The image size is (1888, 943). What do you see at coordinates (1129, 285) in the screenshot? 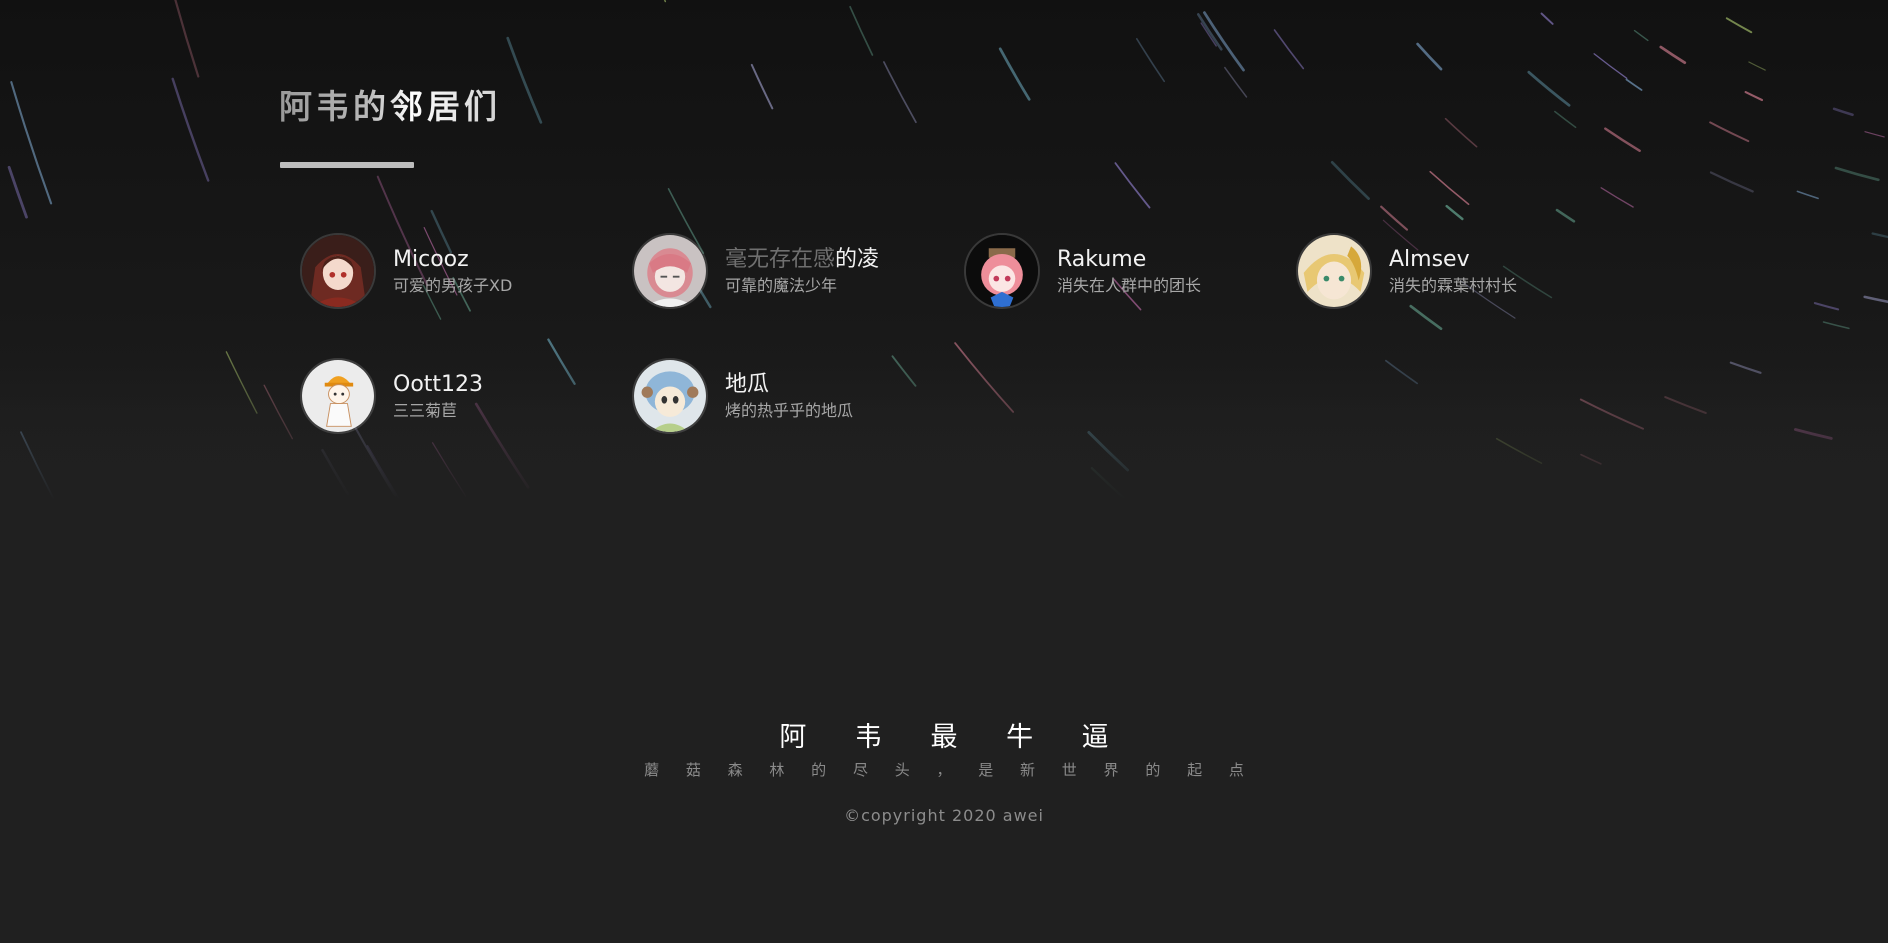
I see `friend-description: 消失在人群中的团长` at bounding box center [1129, 285].